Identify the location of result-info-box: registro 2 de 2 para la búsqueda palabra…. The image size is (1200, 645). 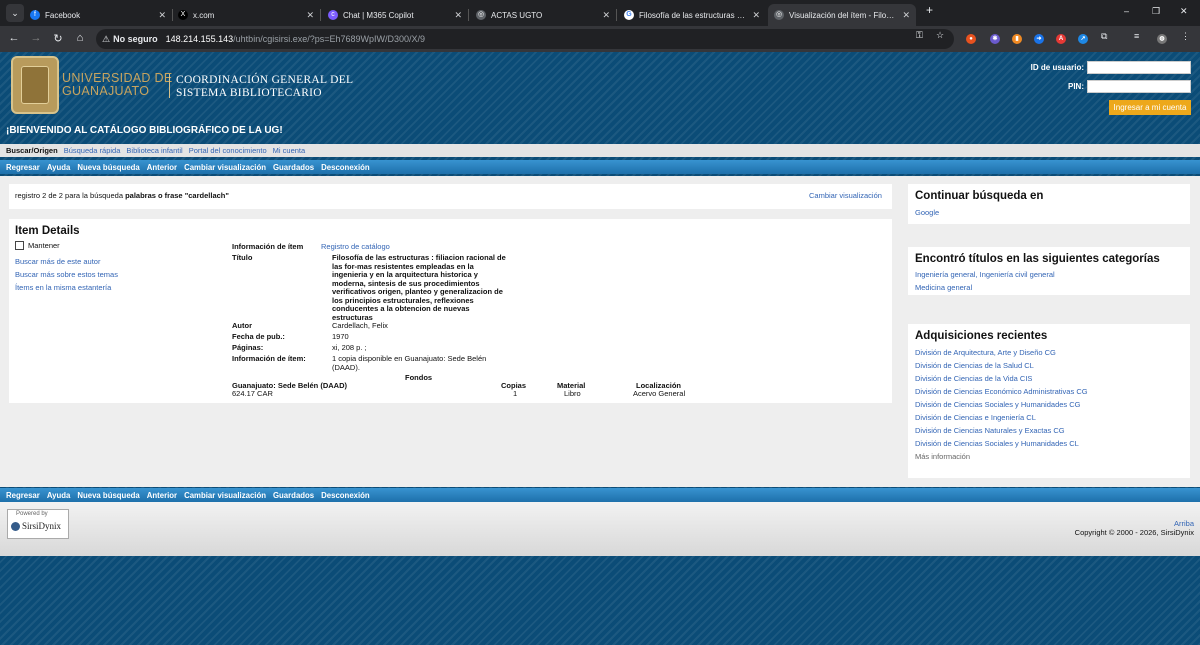
(450, 196).